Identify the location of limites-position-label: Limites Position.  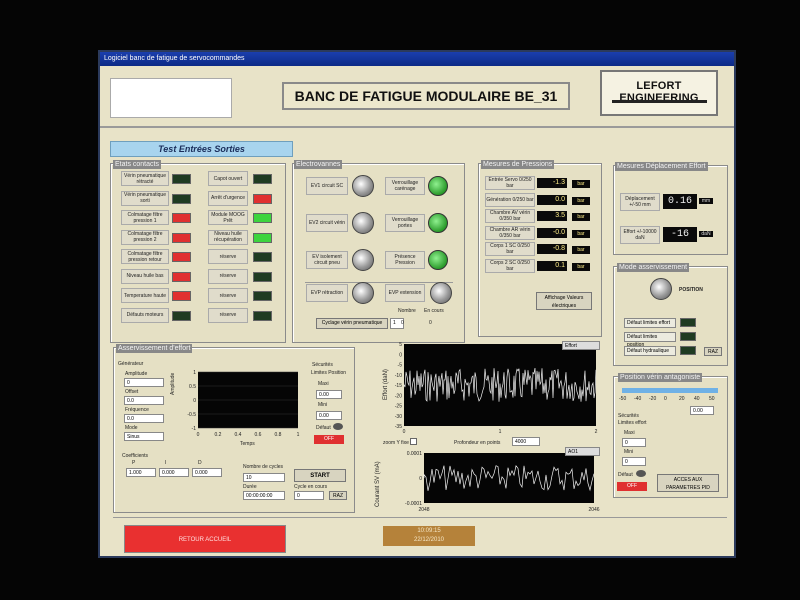
(329, 373).